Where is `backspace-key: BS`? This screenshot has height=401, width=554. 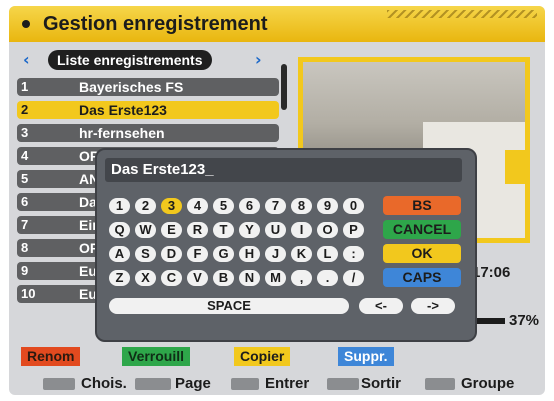 backspace-key: BS is located at coordinates (422, 205).